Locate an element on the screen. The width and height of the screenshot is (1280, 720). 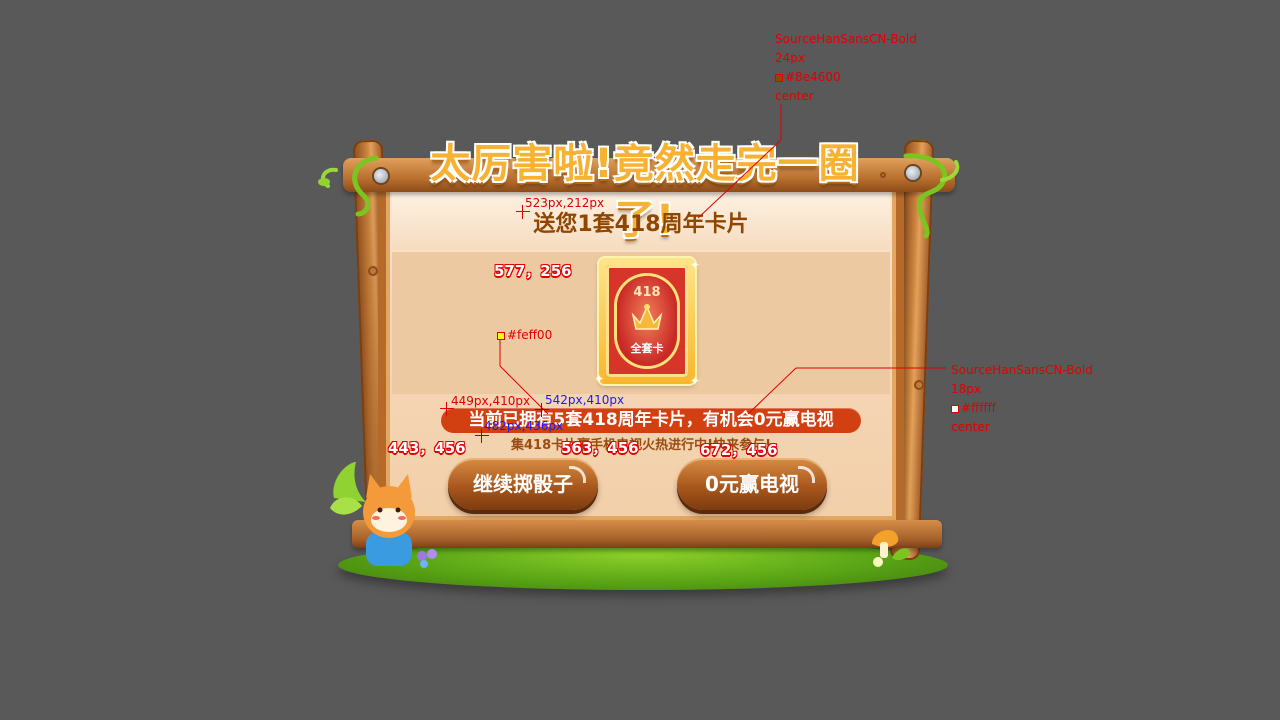
color-annotation: #feff00 is located at coordinates (524, 335).